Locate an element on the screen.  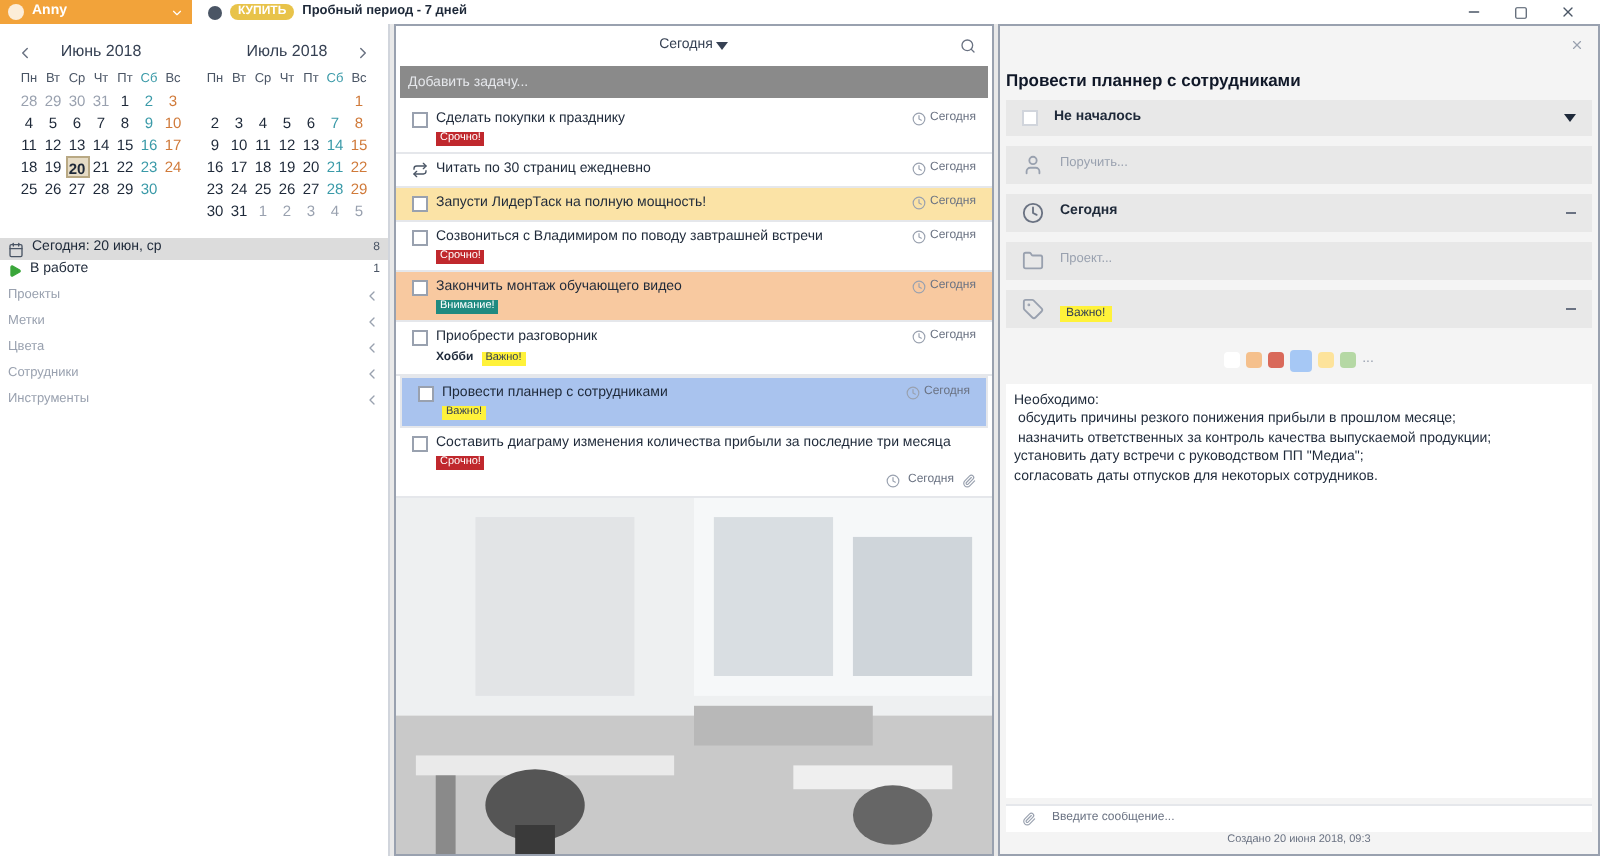
month-title: Июнь 2018 is located at coordinates (101, 52).